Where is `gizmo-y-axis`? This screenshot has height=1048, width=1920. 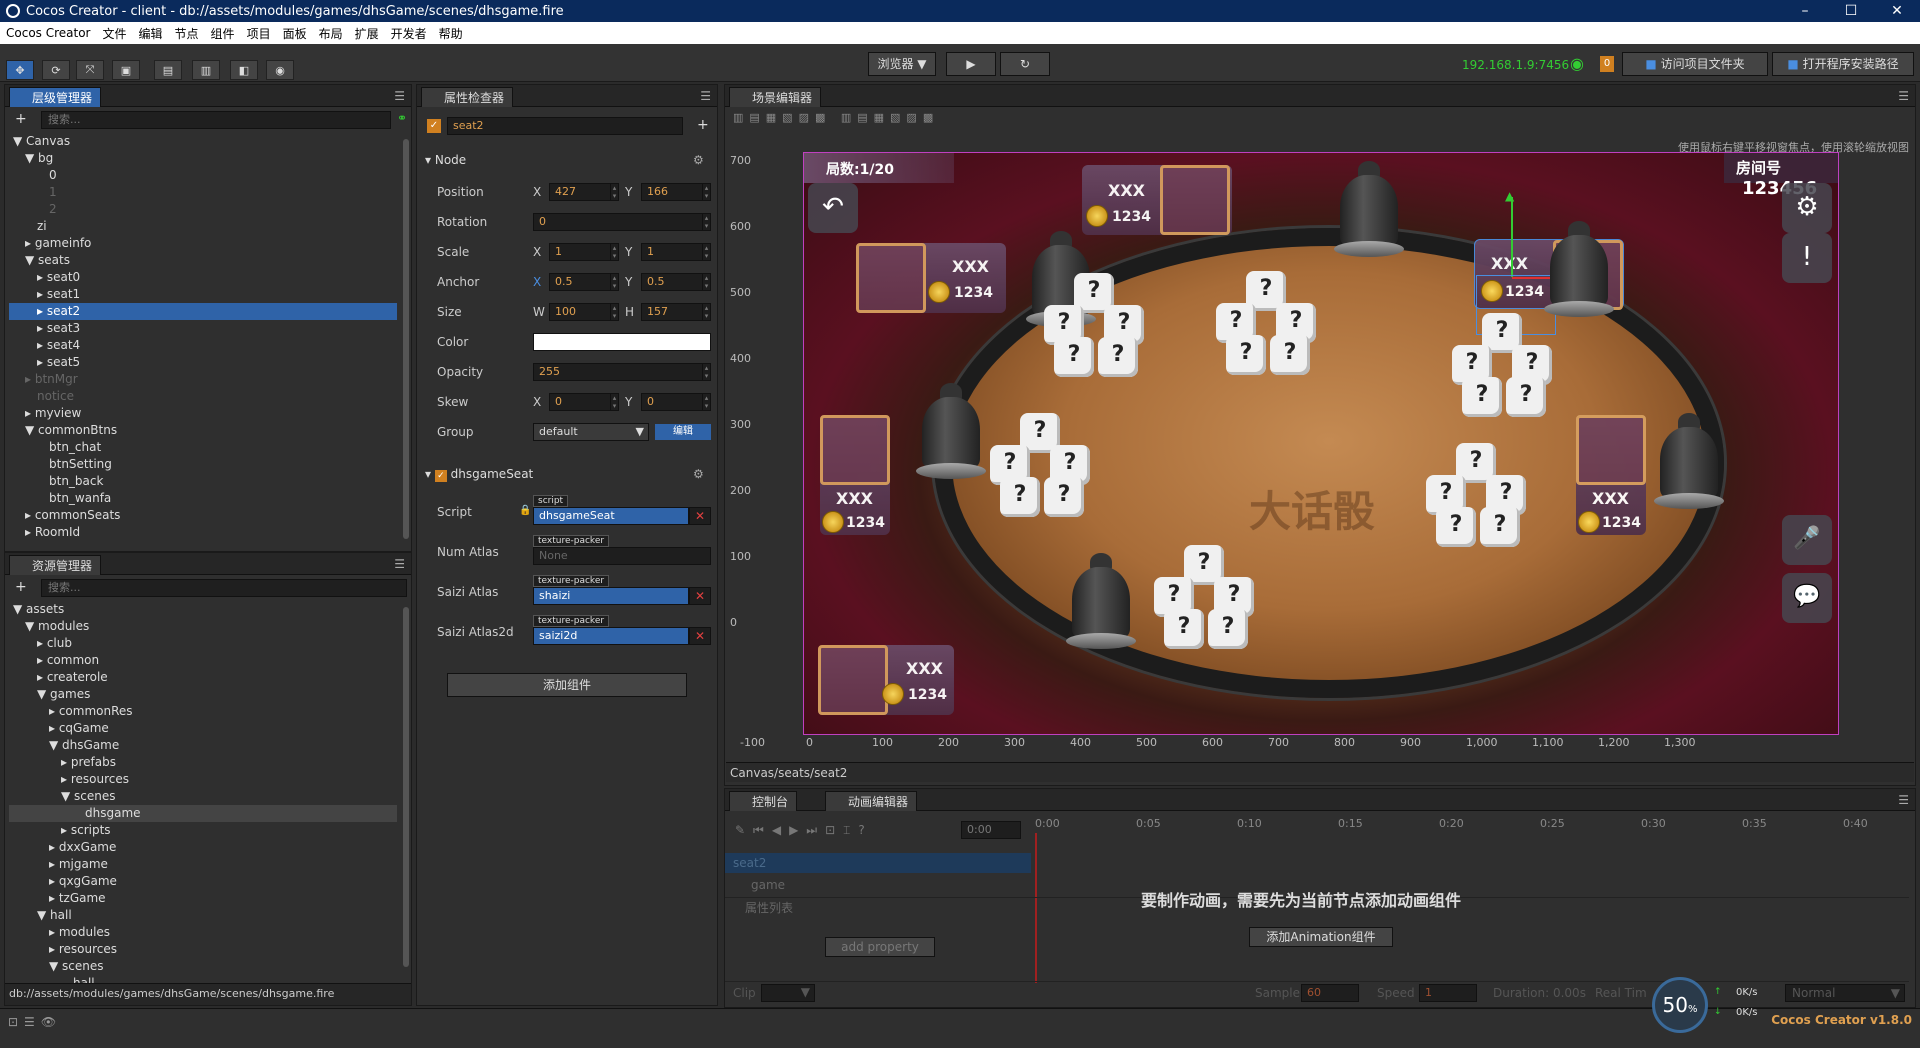 gizmo-y-axis is located at coordinates (1512, 237).